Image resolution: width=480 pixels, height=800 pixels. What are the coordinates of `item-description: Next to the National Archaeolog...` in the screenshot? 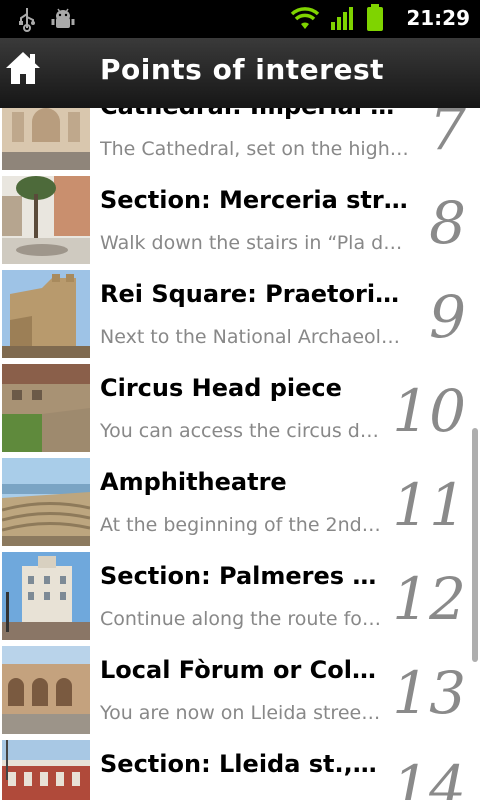 It's located at (255, 337).